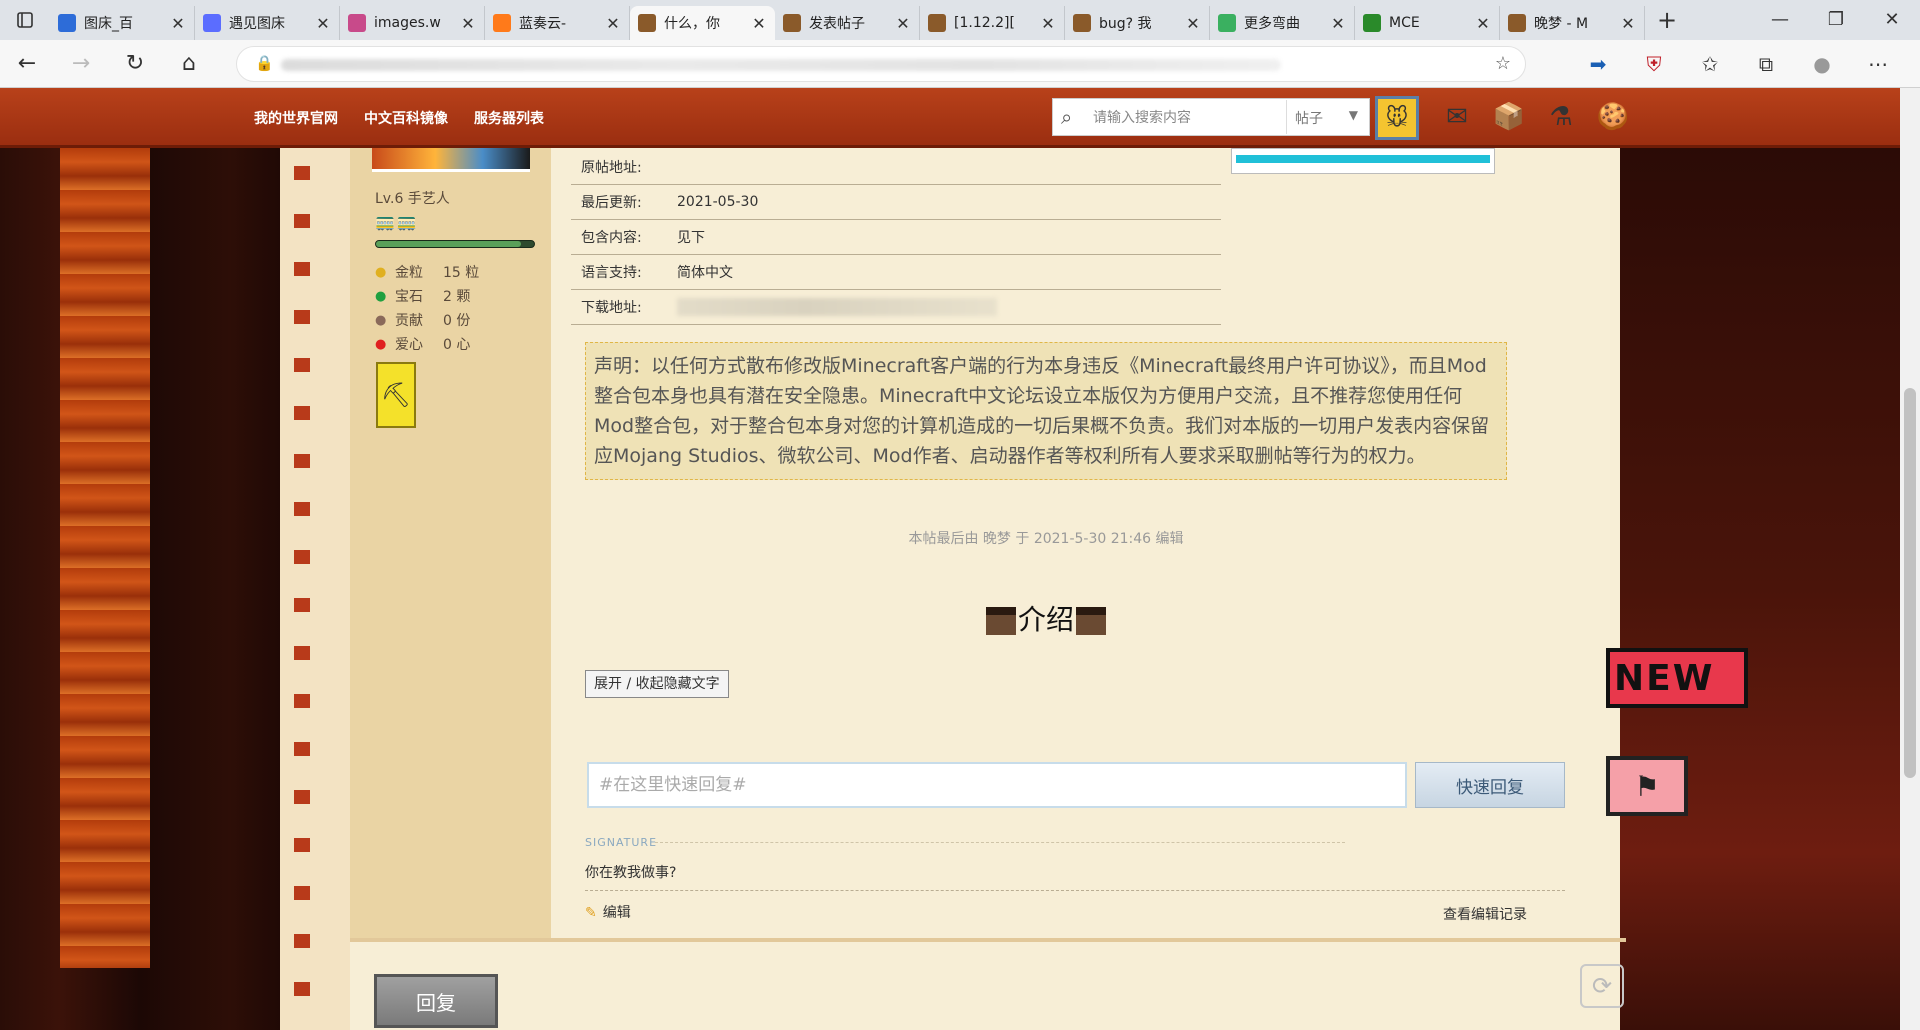  I want to click on nav-server-list: 服务器列表, so click(509, 118).